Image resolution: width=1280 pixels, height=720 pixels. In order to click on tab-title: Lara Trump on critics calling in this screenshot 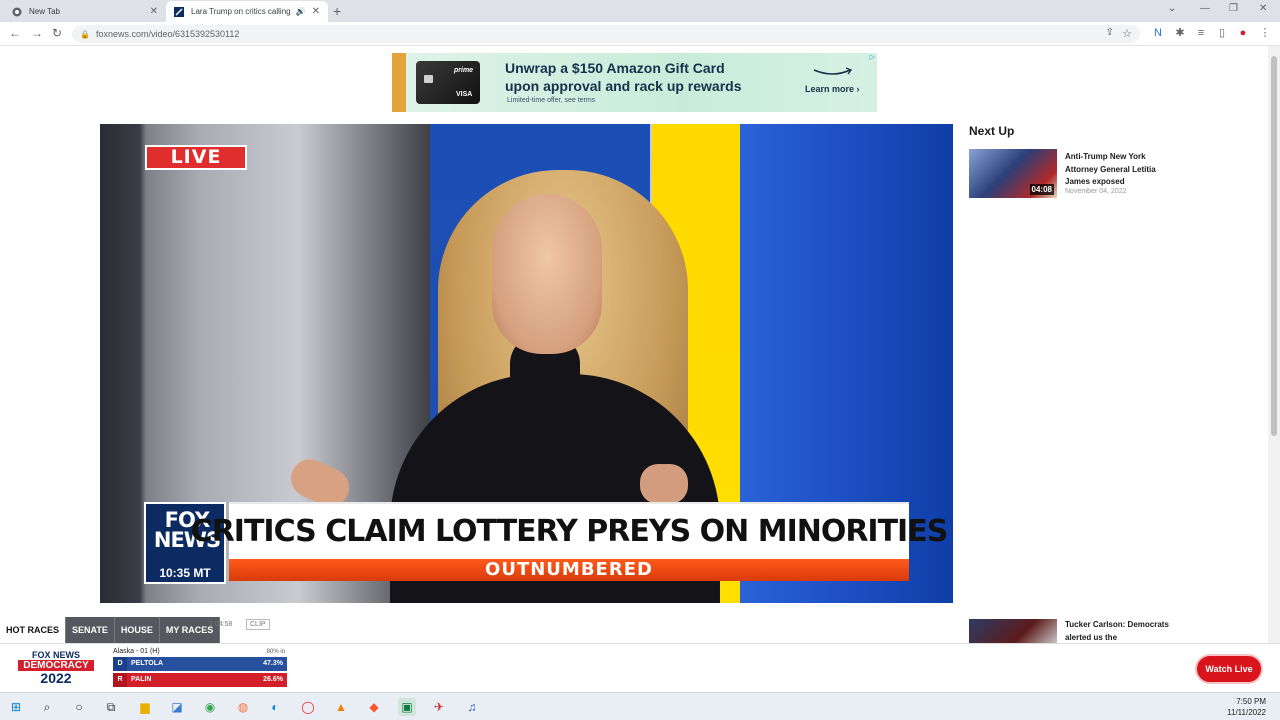, I will do `click(241, 11)`.